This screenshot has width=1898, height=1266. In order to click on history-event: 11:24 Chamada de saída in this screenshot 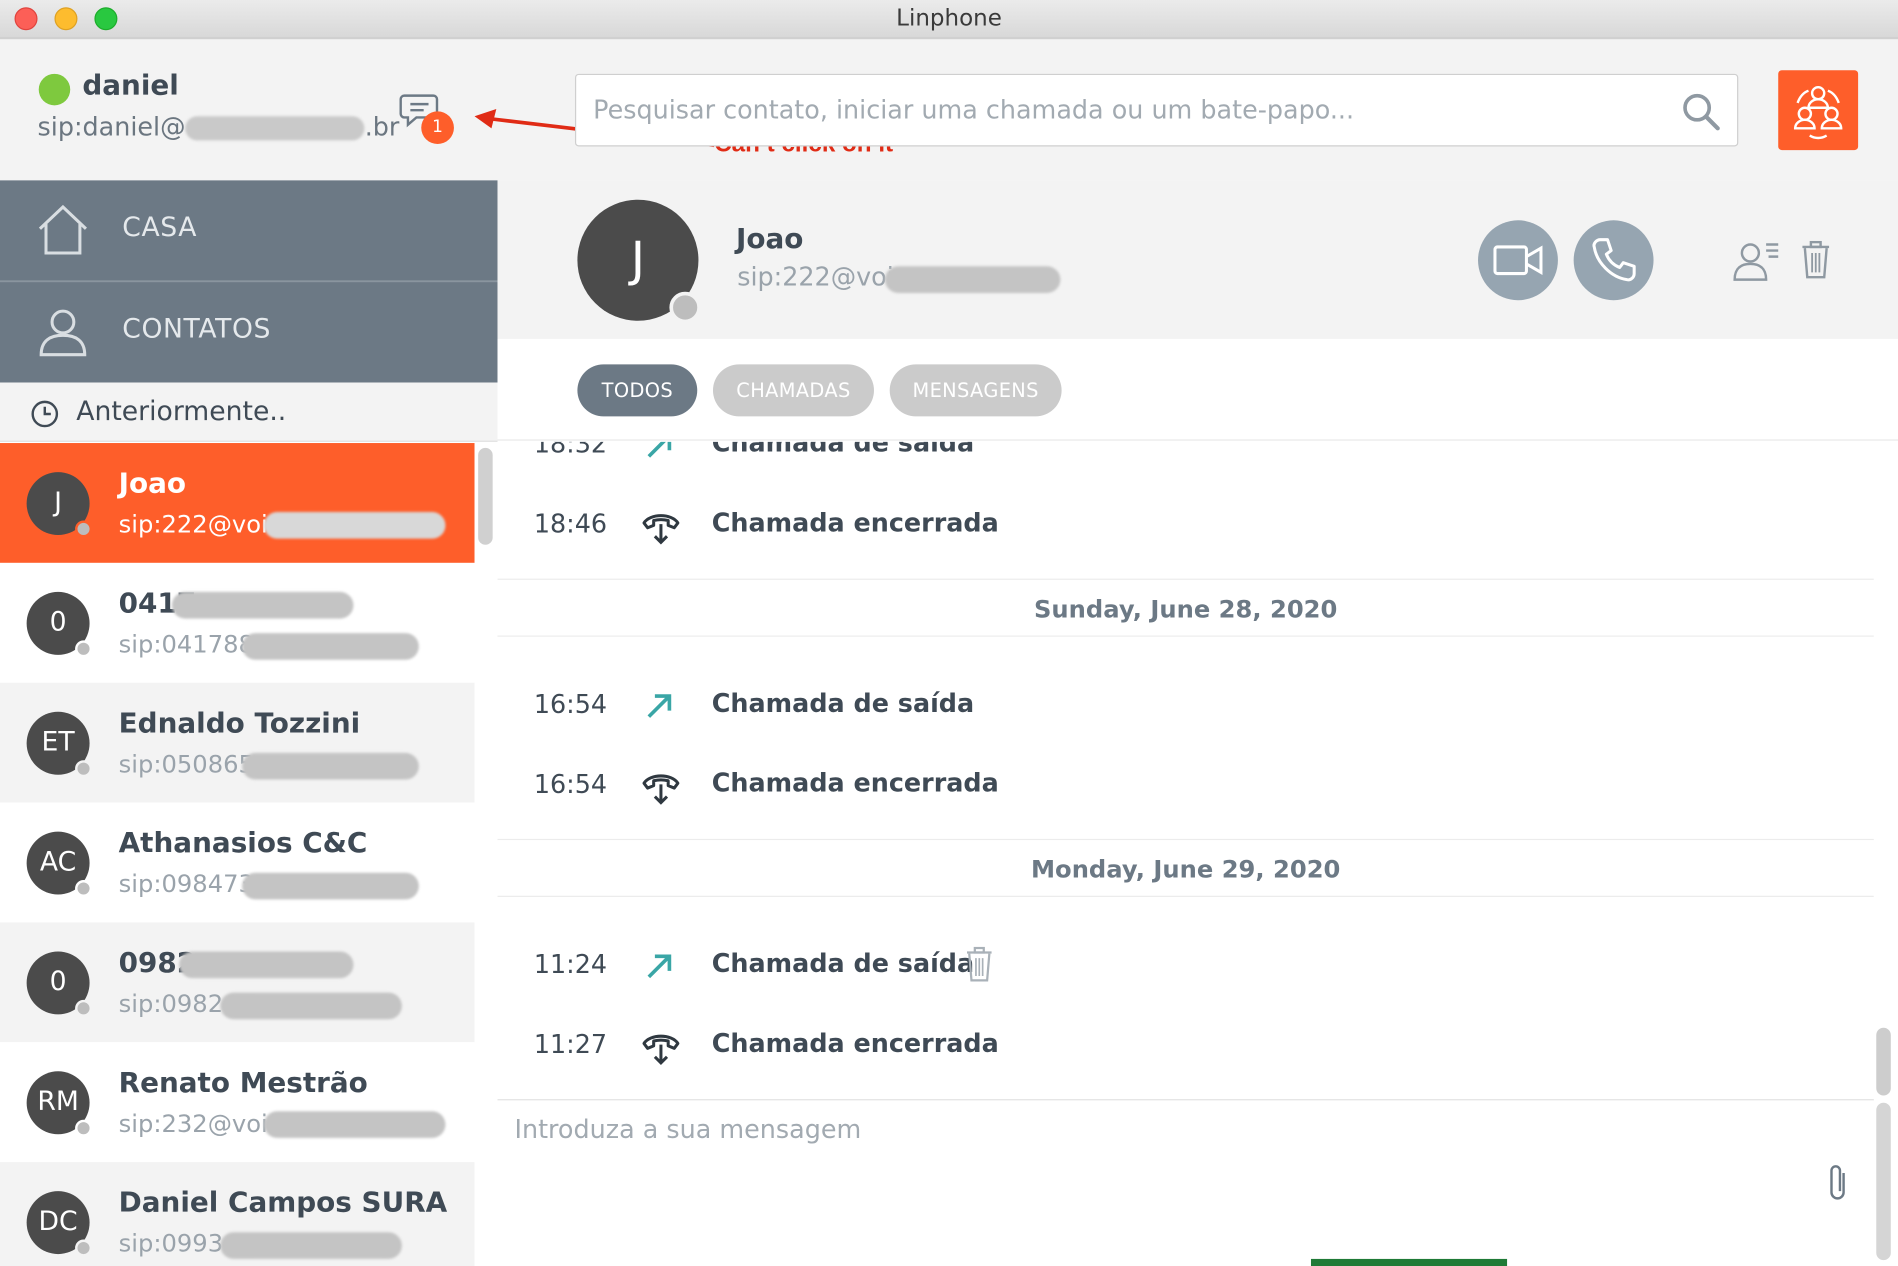, I will do `click(1186, 966)`.